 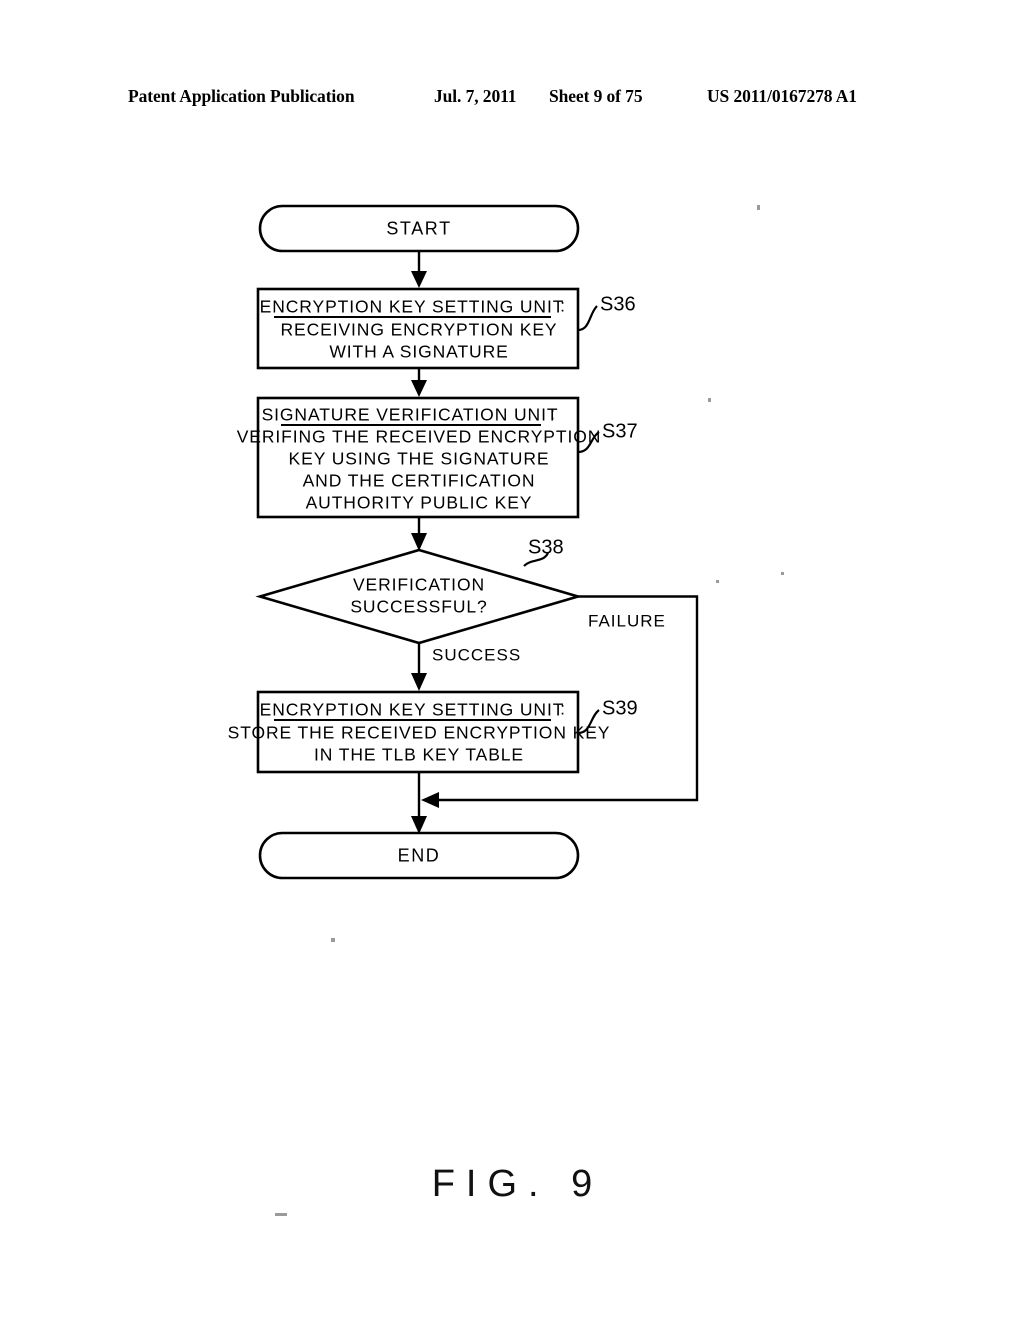 I want to click on process-box-s39-line2: IN THE TLB KEY TABLE, so click(x=419, y=755).